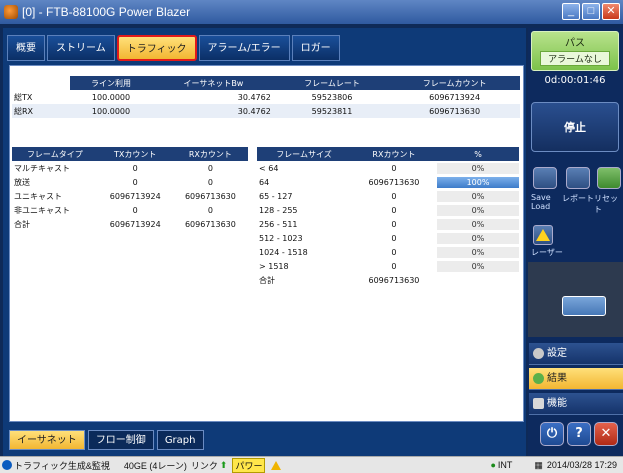 The image size is (623, 473). What do you see at coordinates (575, 80) in the screenshot?
I see `elapsed-timer: 0d:00:01:46` at bounding box center [575, 80].